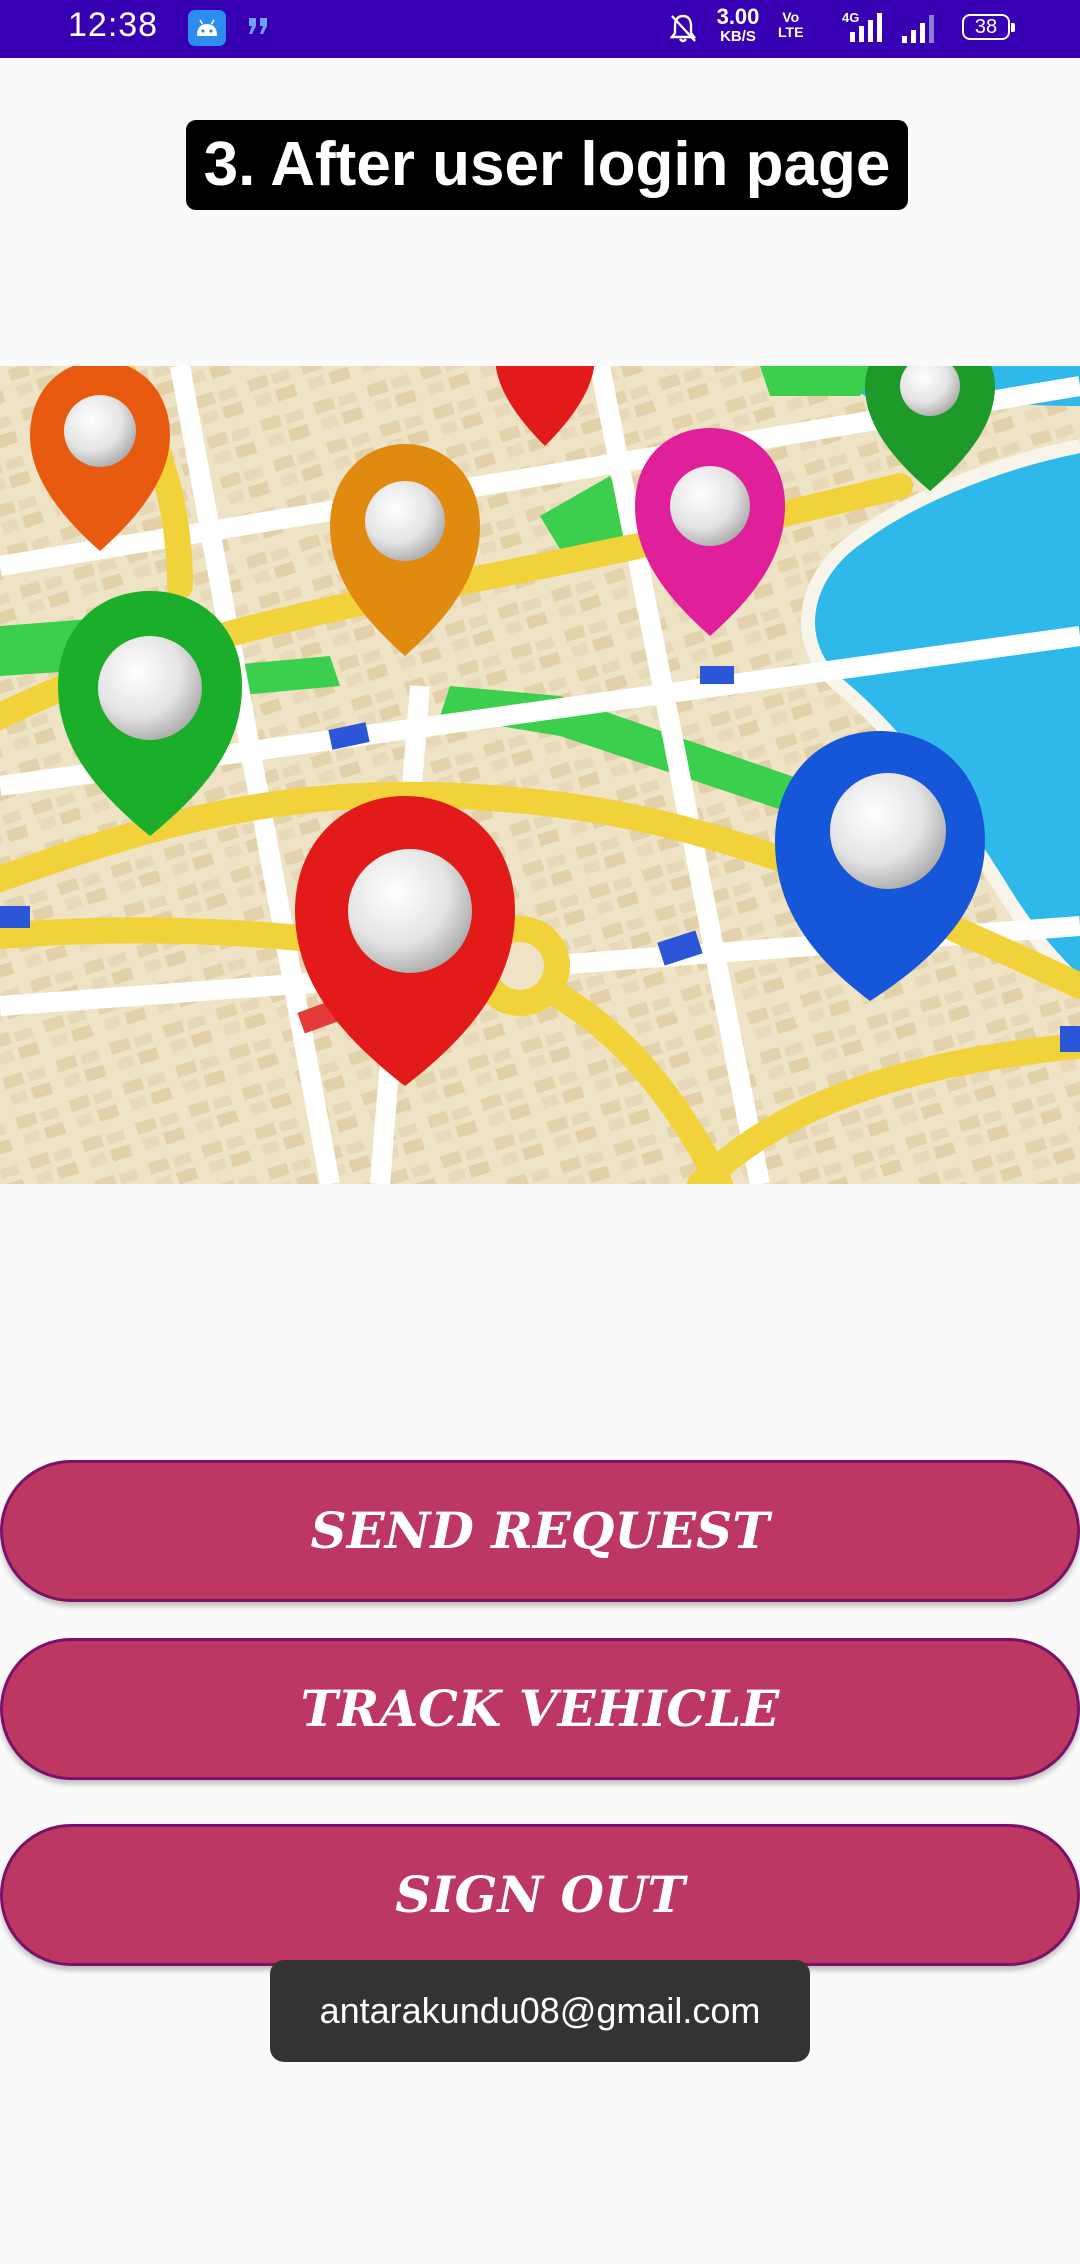 The image size is (1080, 2264). Describe the element at coordinates (738, 36) in the screenshot. I see `network-speed-unit: KB/S` at that location.